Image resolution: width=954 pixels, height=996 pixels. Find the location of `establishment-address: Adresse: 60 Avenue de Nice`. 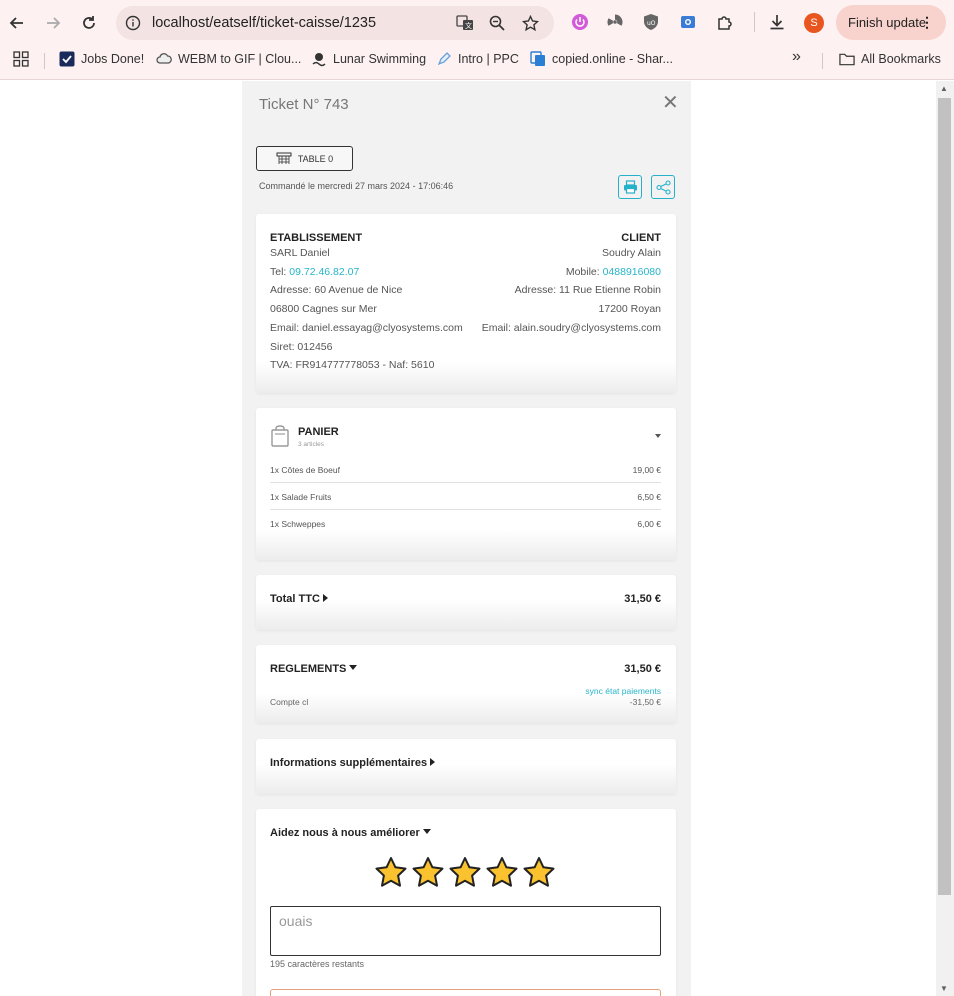

establishment-address: Adresse: 60 Avenue de Nice is located at coordinates (336, 290).